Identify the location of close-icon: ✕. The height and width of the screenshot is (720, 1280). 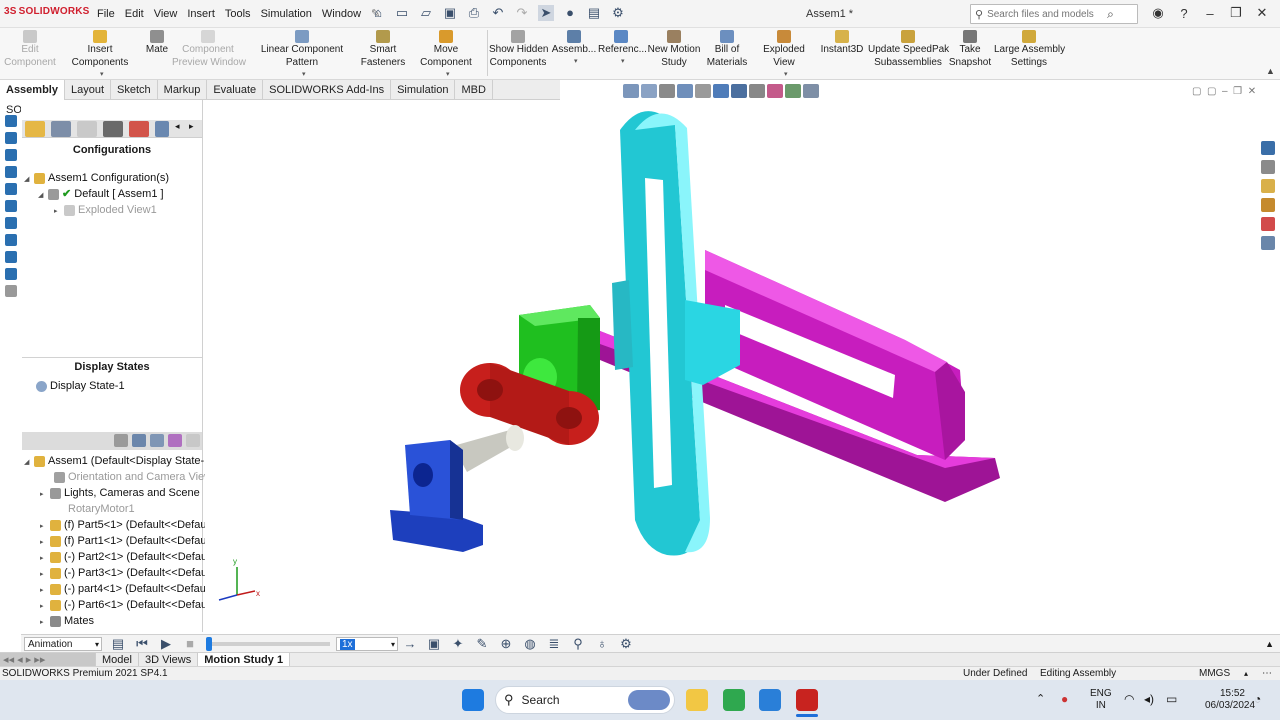
(1262, 13).